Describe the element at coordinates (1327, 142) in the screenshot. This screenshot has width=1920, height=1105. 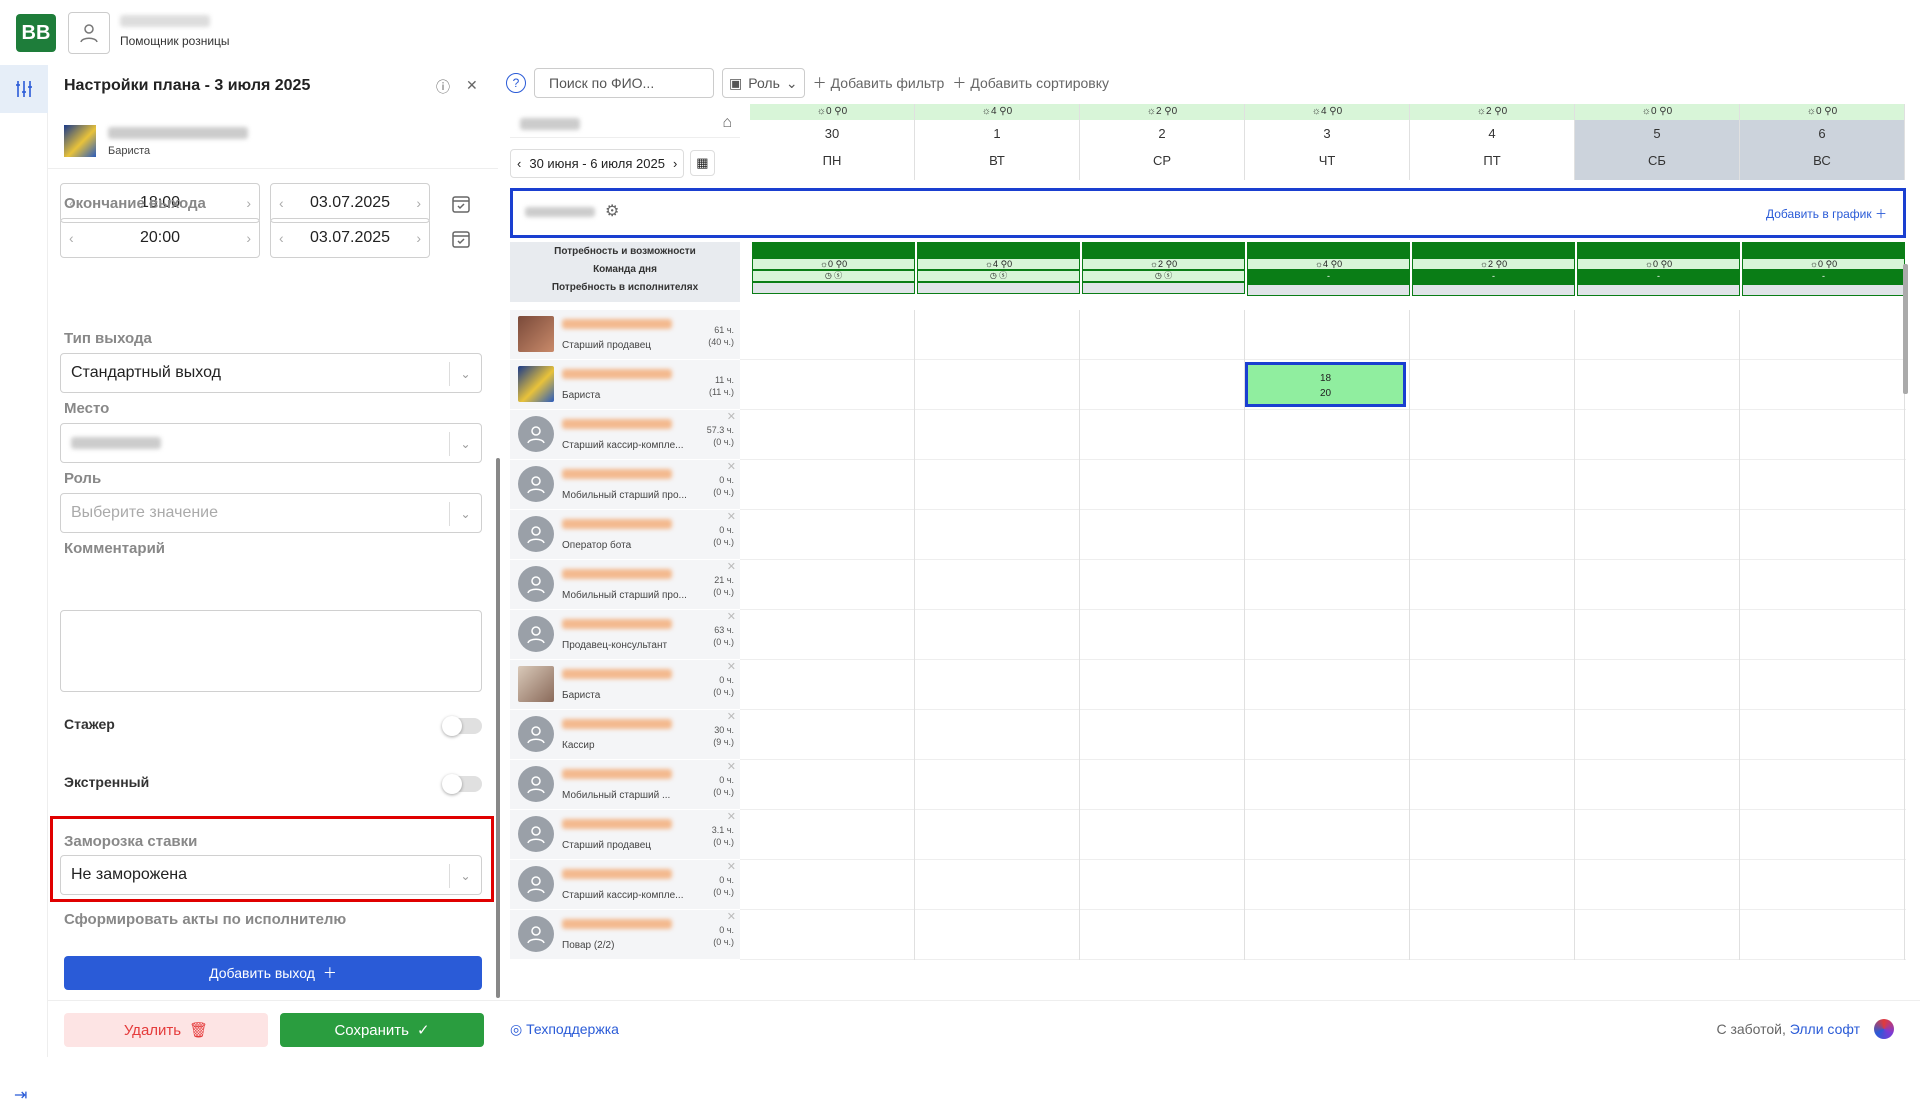
I see `day-header: ☼4 ⚲0 3 ЧТ` at that location.